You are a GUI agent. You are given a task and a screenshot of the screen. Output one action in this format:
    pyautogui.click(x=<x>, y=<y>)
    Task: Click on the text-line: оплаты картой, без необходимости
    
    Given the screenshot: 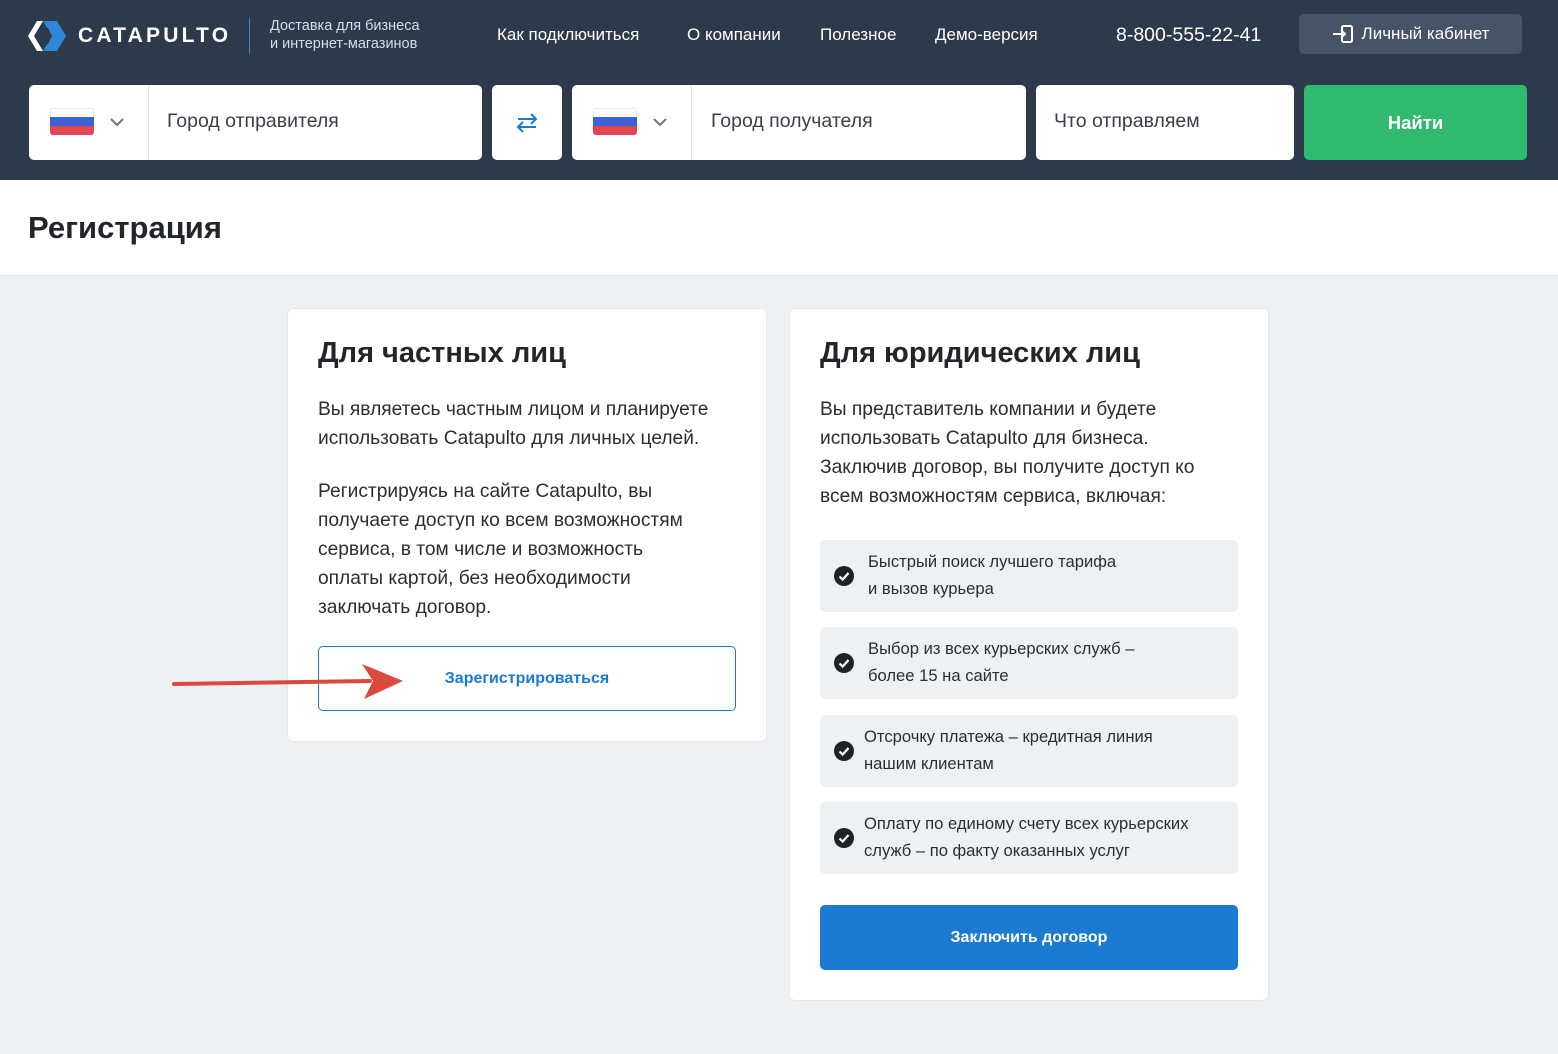 What is the action you would take?
    pyautogui.click(x=474, y=578)
    